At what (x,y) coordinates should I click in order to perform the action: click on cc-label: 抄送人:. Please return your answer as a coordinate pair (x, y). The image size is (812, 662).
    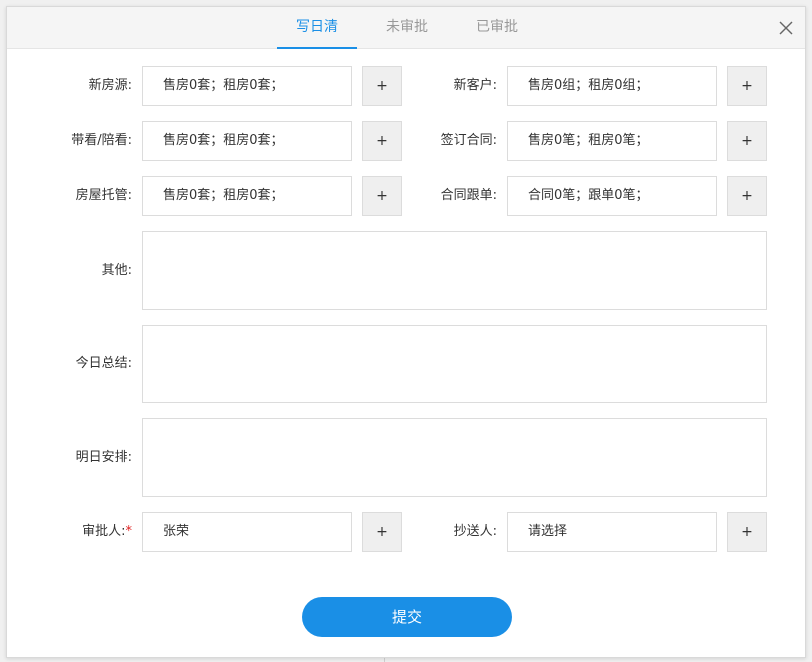
    Looking at the image, I should click on (475, 531).